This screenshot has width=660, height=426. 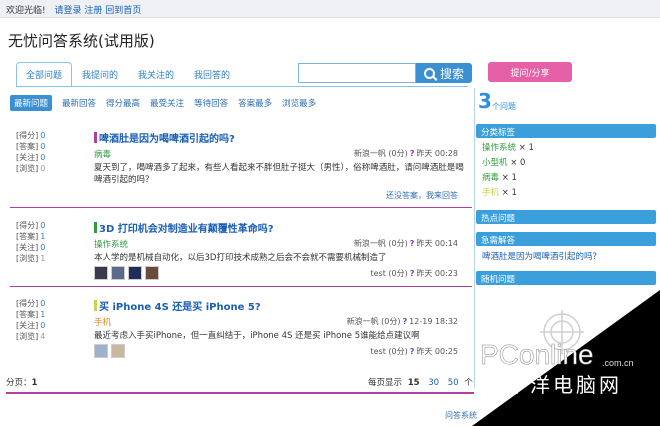 What do you see at coordinates (539, 257) in the screenshot?
I see `urgent-question-link: 啤酒肚是因为喝啤酒引起的吗?` at bounding box center [539, 257].